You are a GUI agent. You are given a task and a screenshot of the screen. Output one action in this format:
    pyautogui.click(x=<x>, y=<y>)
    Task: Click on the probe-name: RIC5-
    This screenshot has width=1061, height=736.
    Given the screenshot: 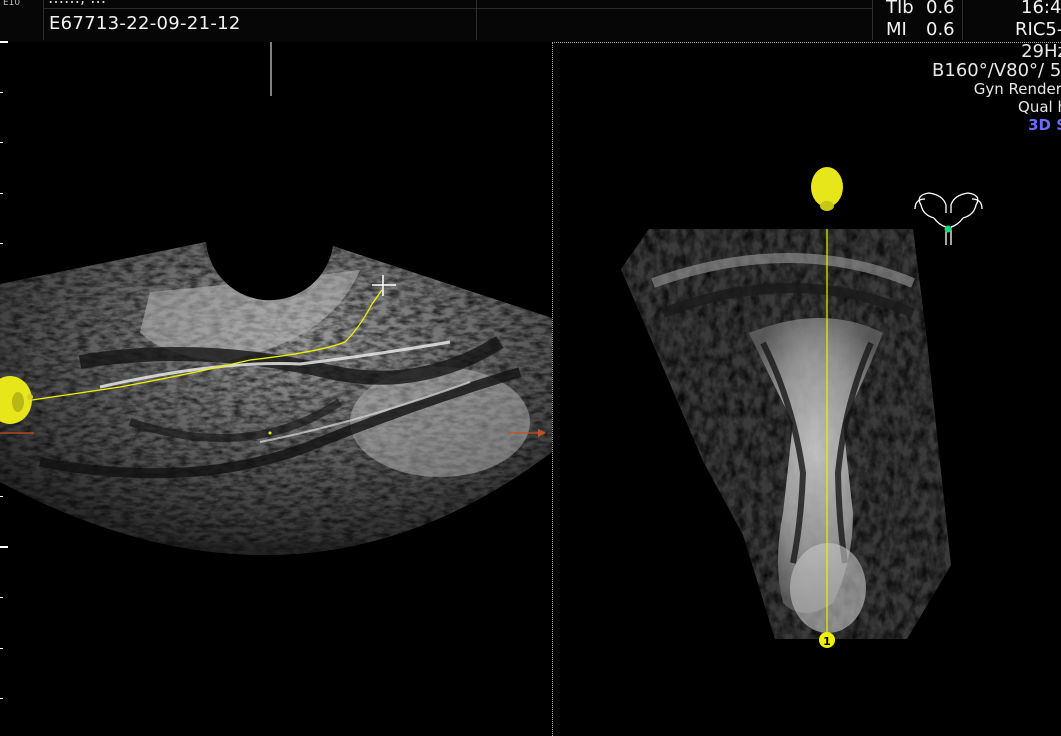 What is the action you would take?
    pyautogui.click(x=1038, y=29)
    